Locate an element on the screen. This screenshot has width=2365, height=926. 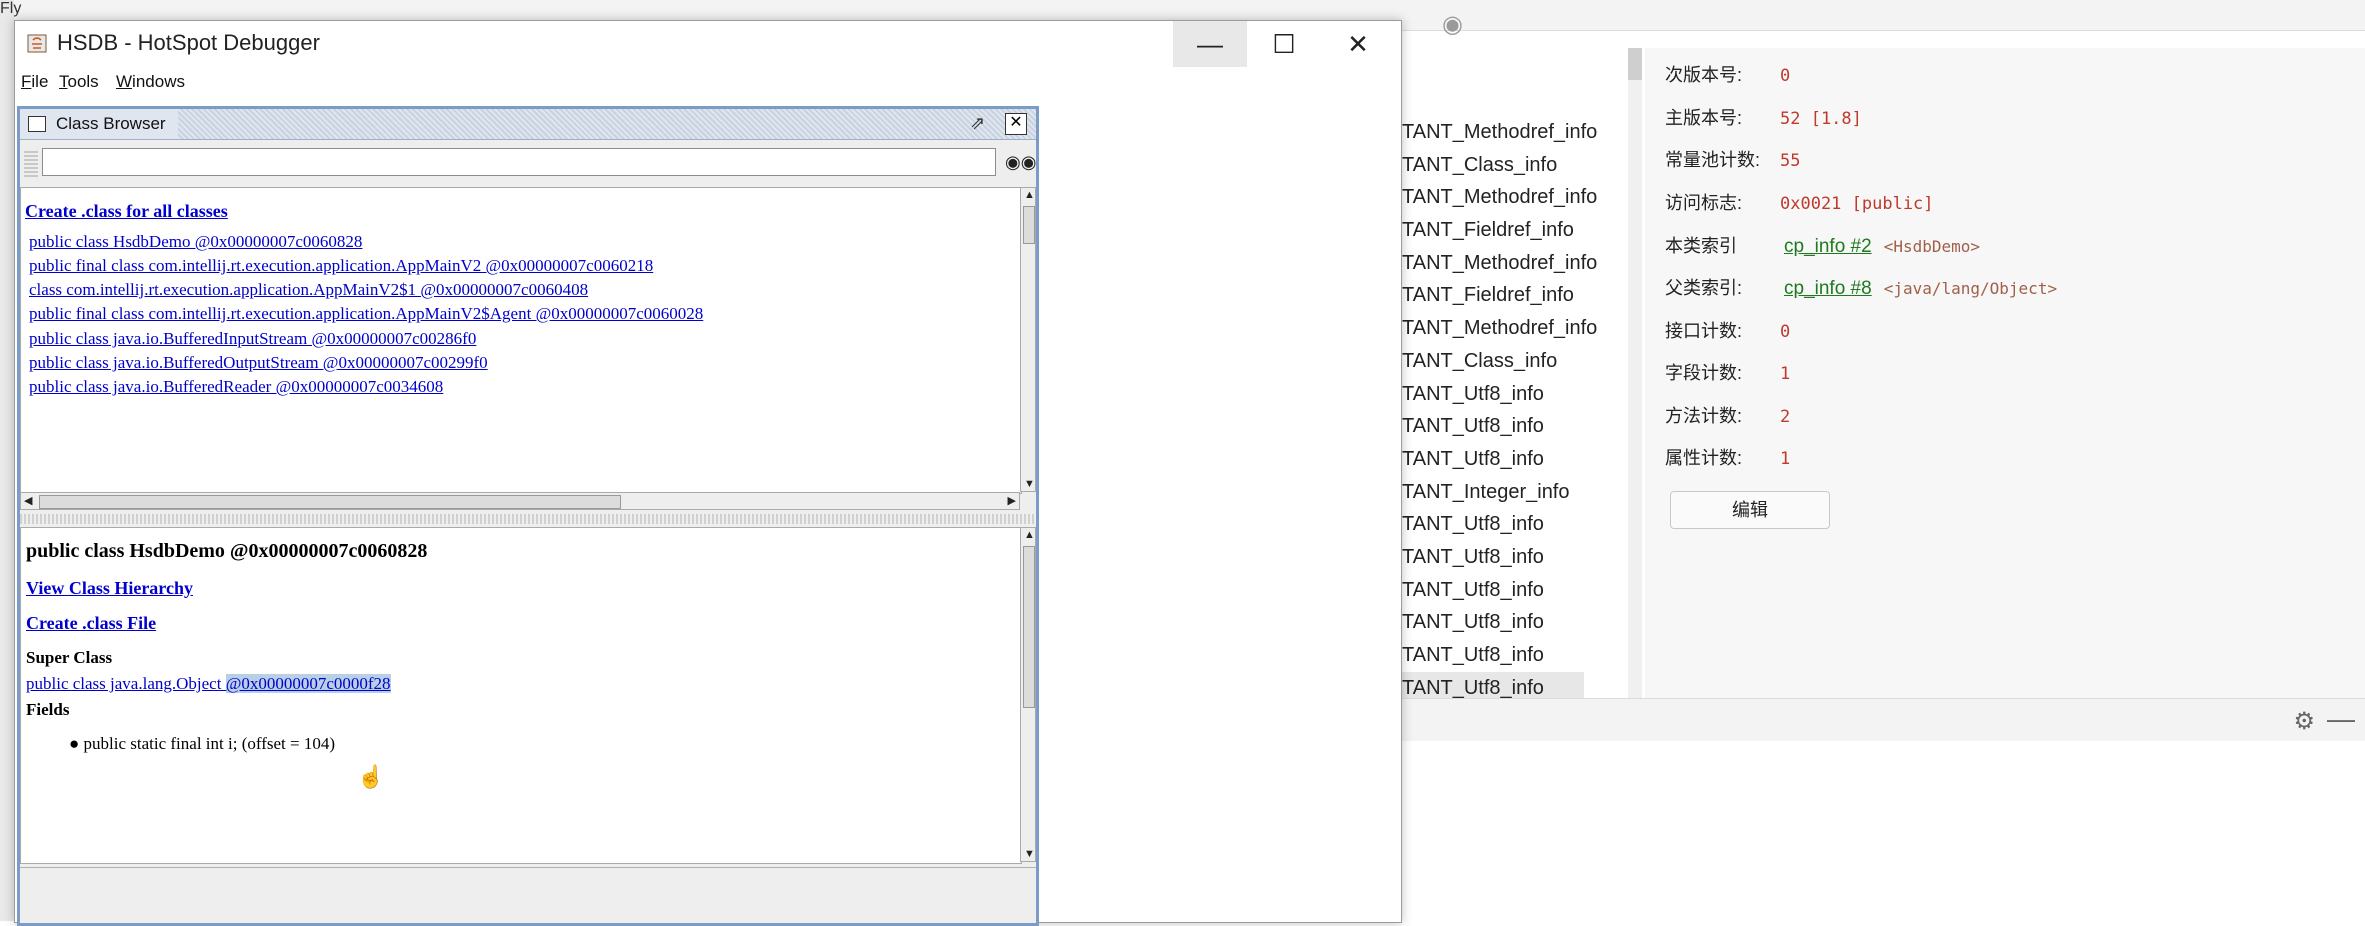
class-list-horizontal-scrollbar: ◀ ▶ is located at coordinates (520, 501).